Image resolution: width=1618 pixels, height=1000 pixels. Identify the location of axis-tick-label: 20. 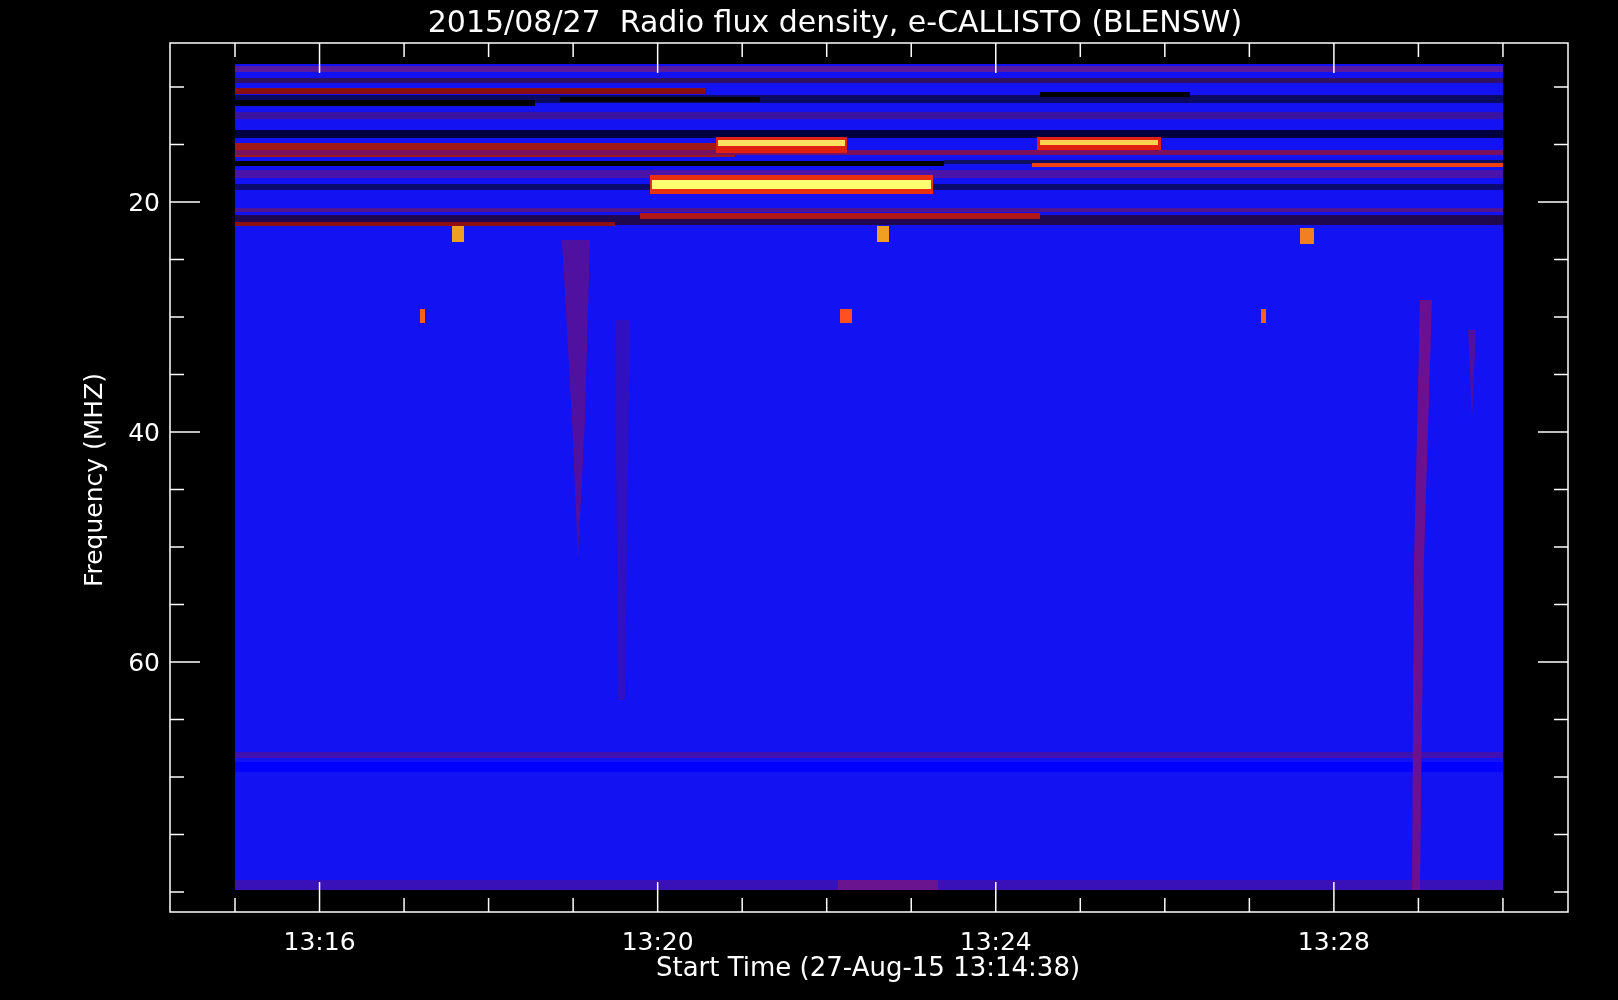
(144, 202).